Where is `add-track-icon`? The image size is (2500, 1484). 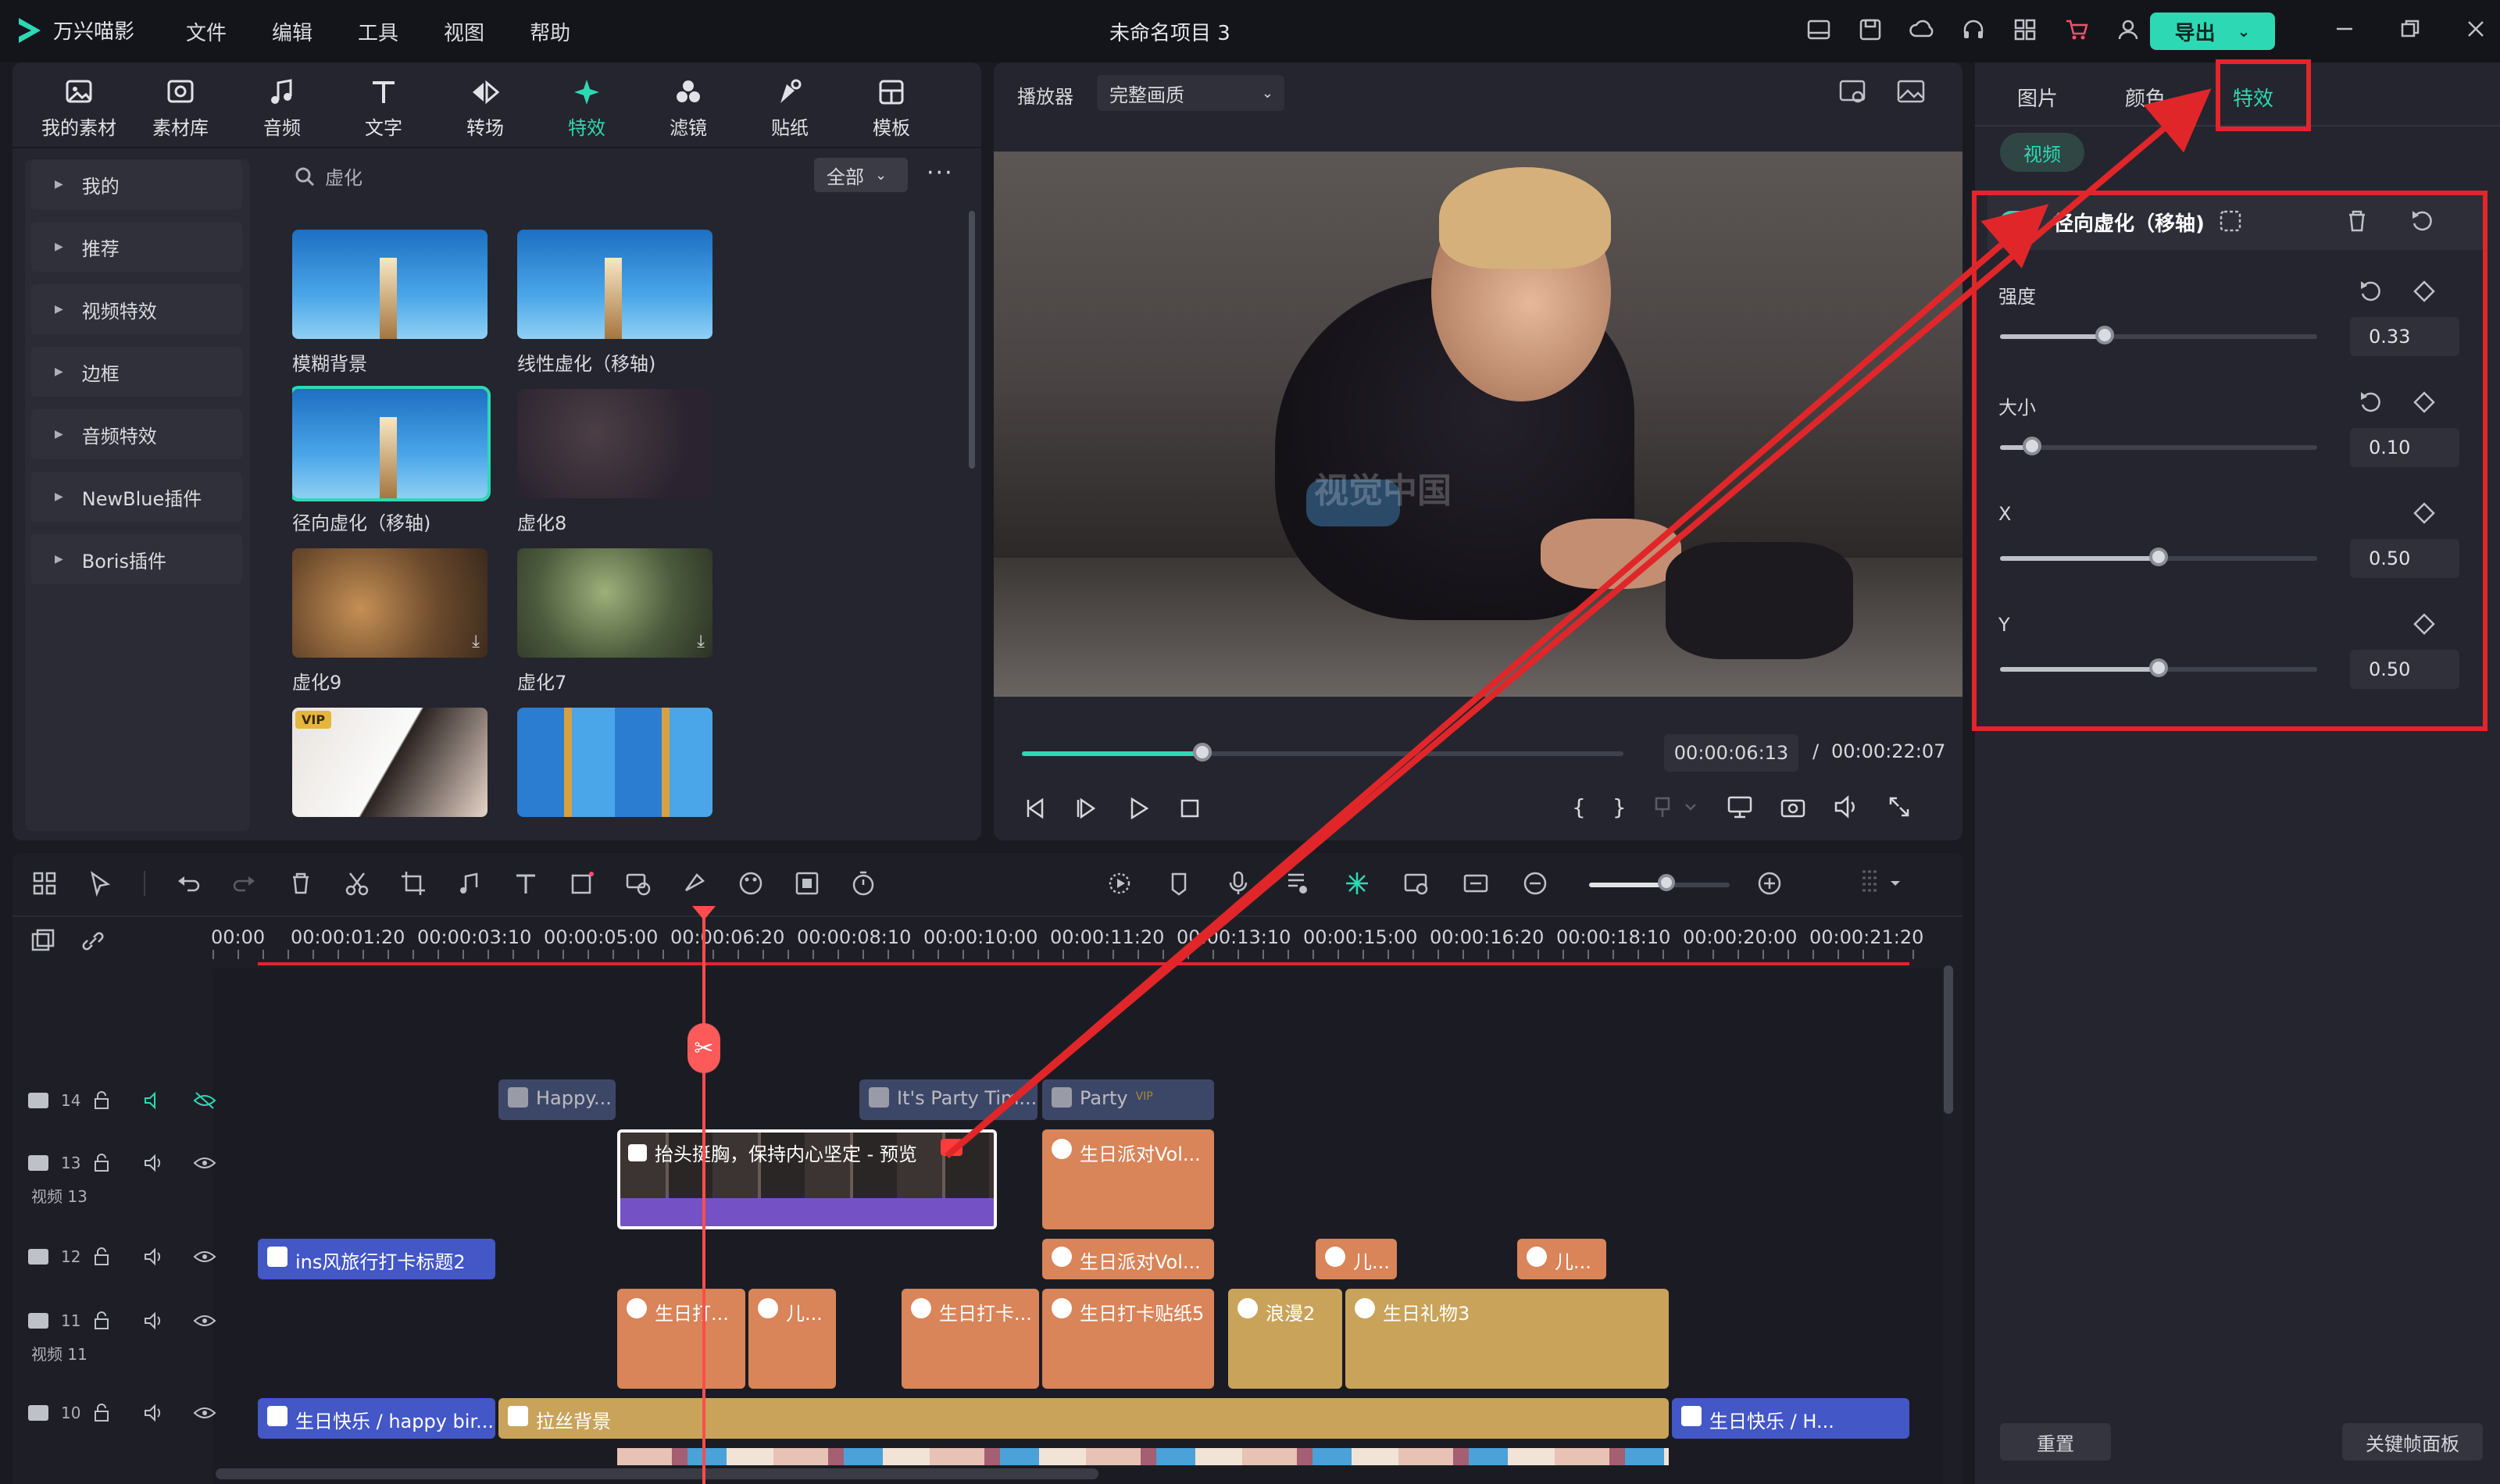
add-track-icon is located at coordinates (43, 941).